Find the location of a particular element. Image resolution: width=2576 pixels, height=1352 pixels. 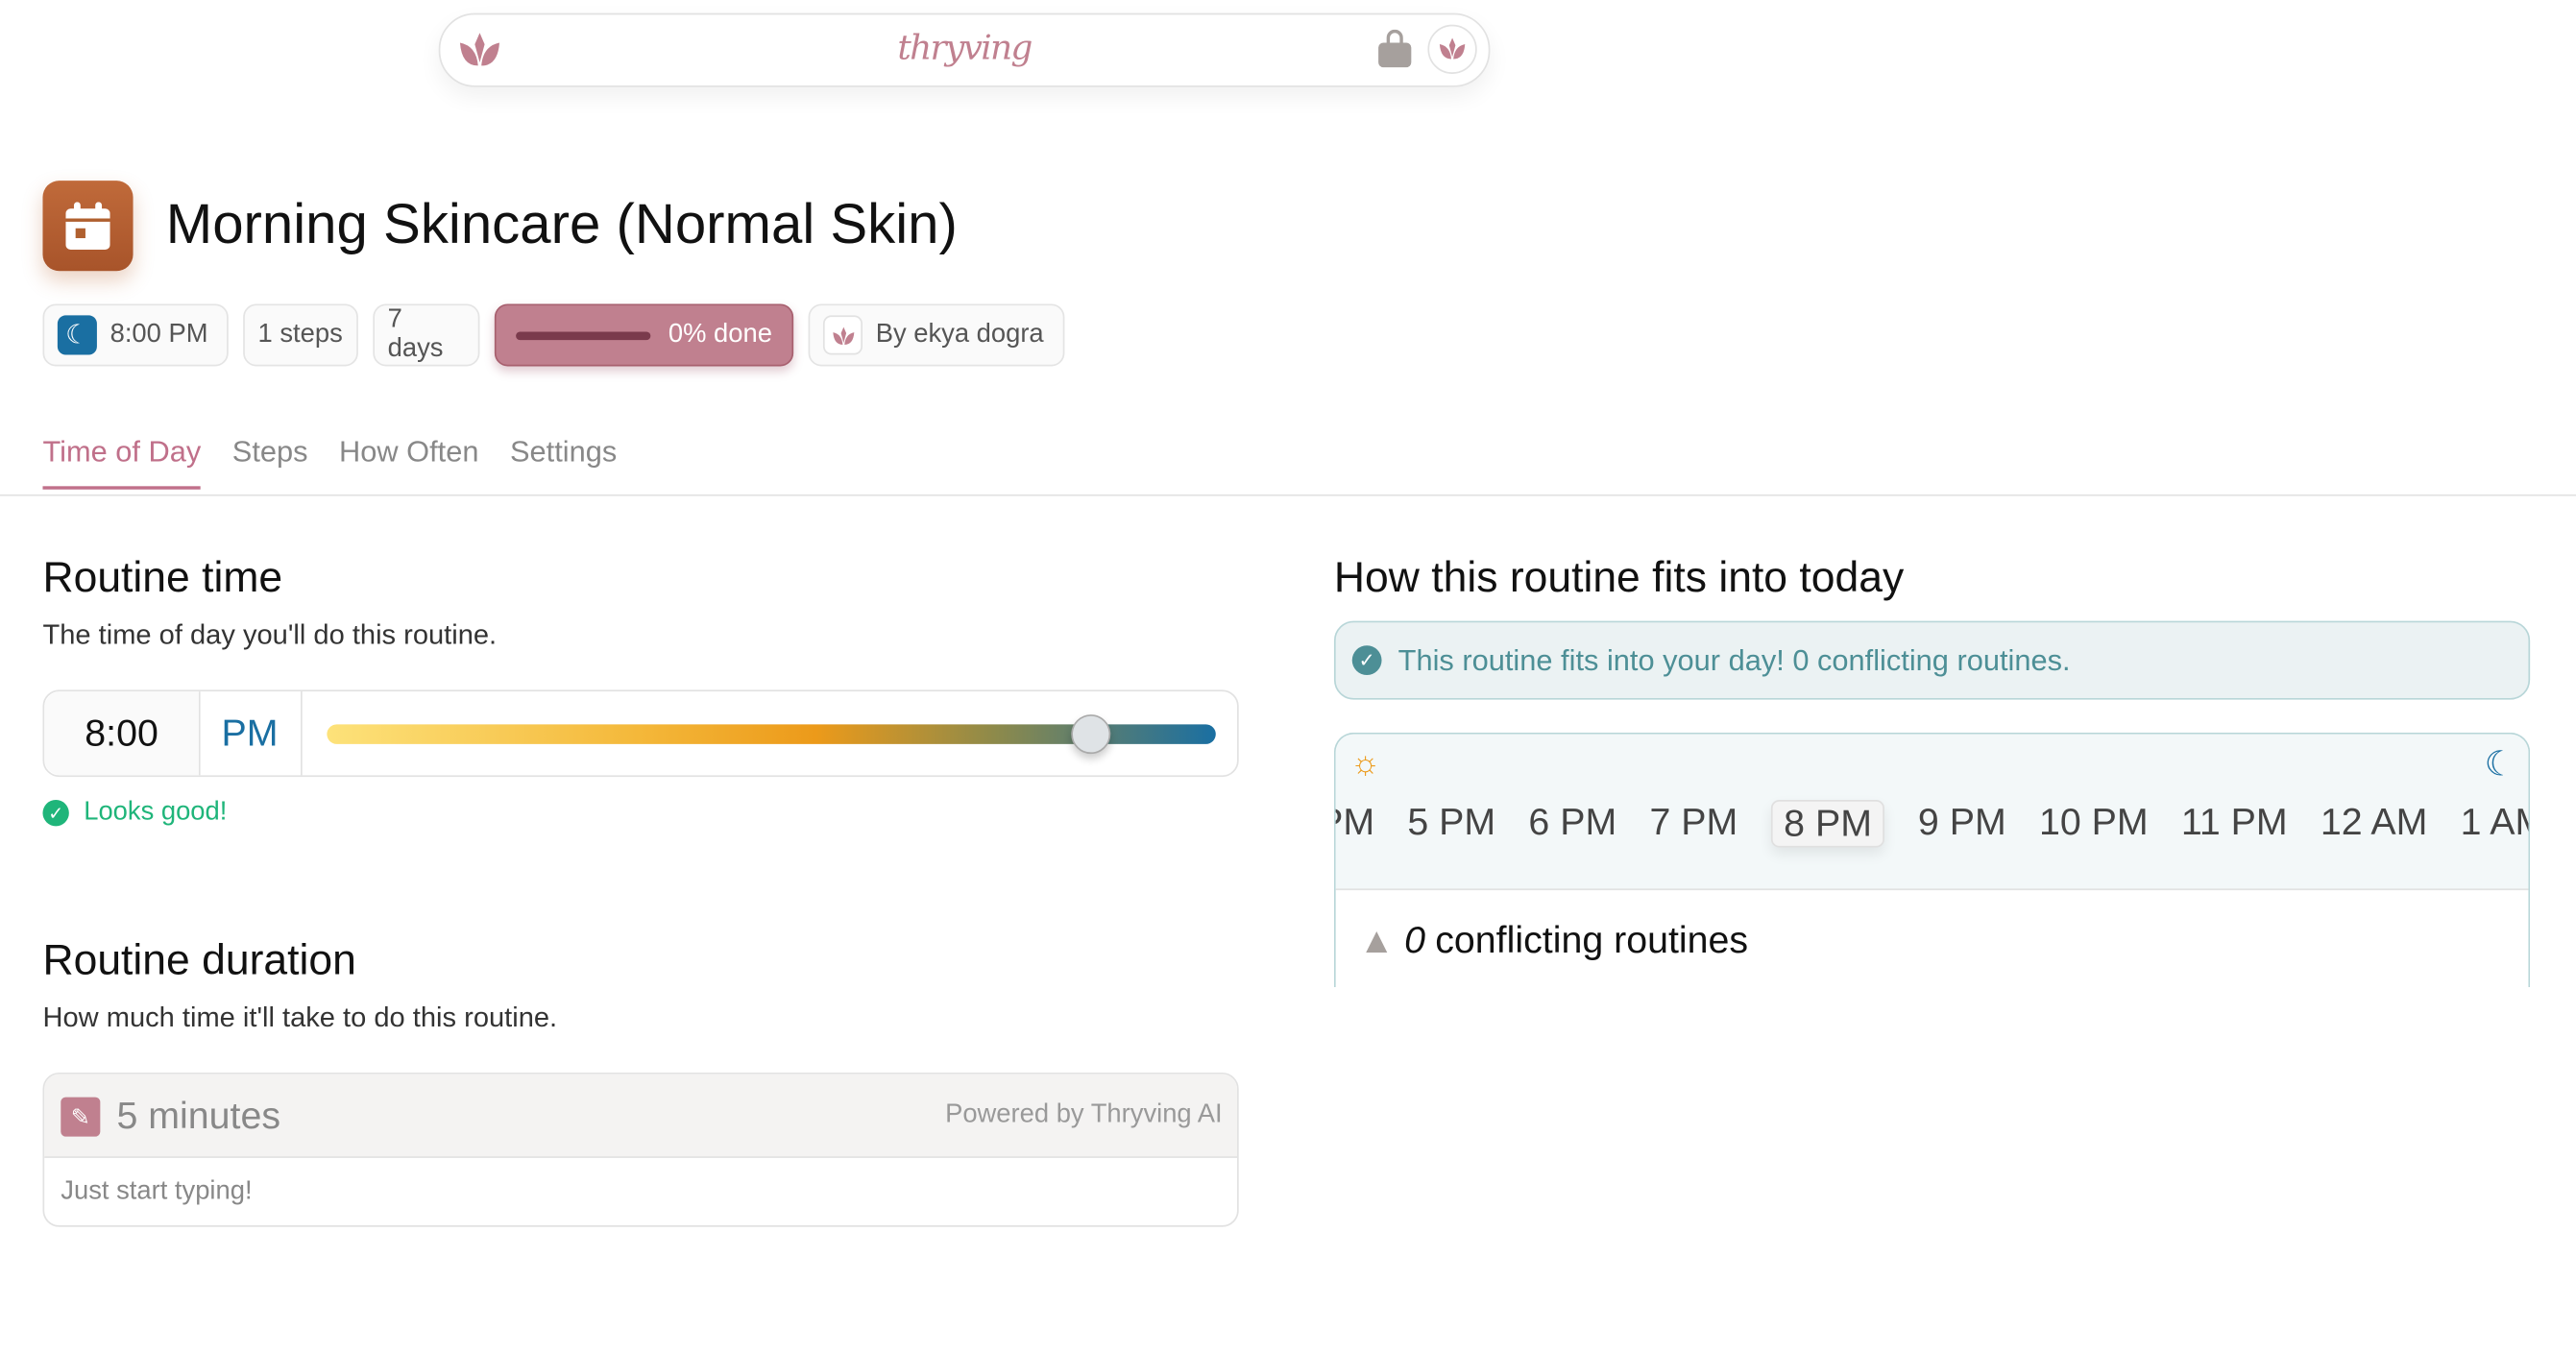

duration-input: Just start typing! is located at coordinates (157, 1192).